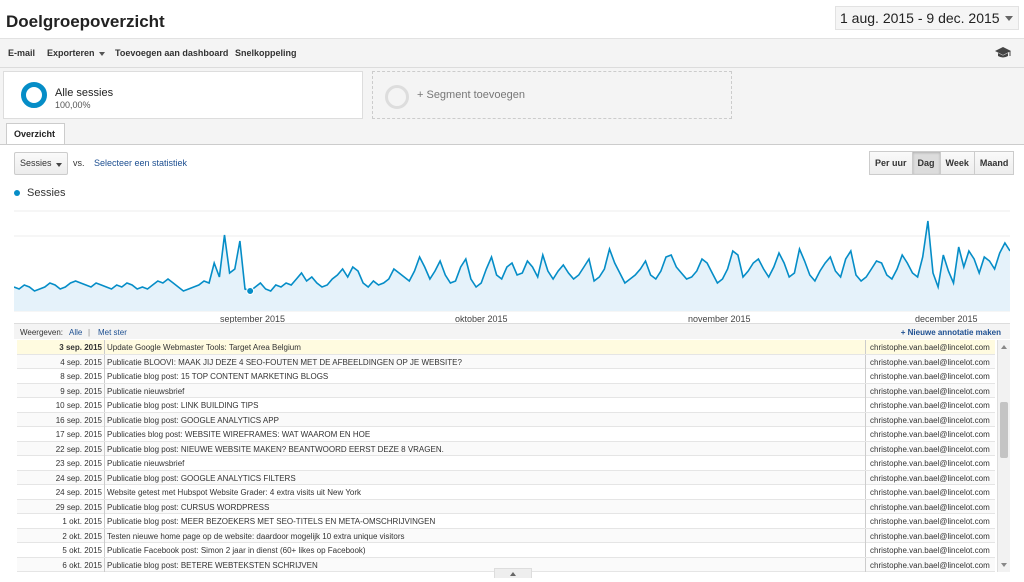 The width and height of the screenshot is (1024, 582). What do you see at coordinates (82, 536) in the screenshot?
I see `annotation-date: 2 okt. 2015` at bounding box center [82, 536].